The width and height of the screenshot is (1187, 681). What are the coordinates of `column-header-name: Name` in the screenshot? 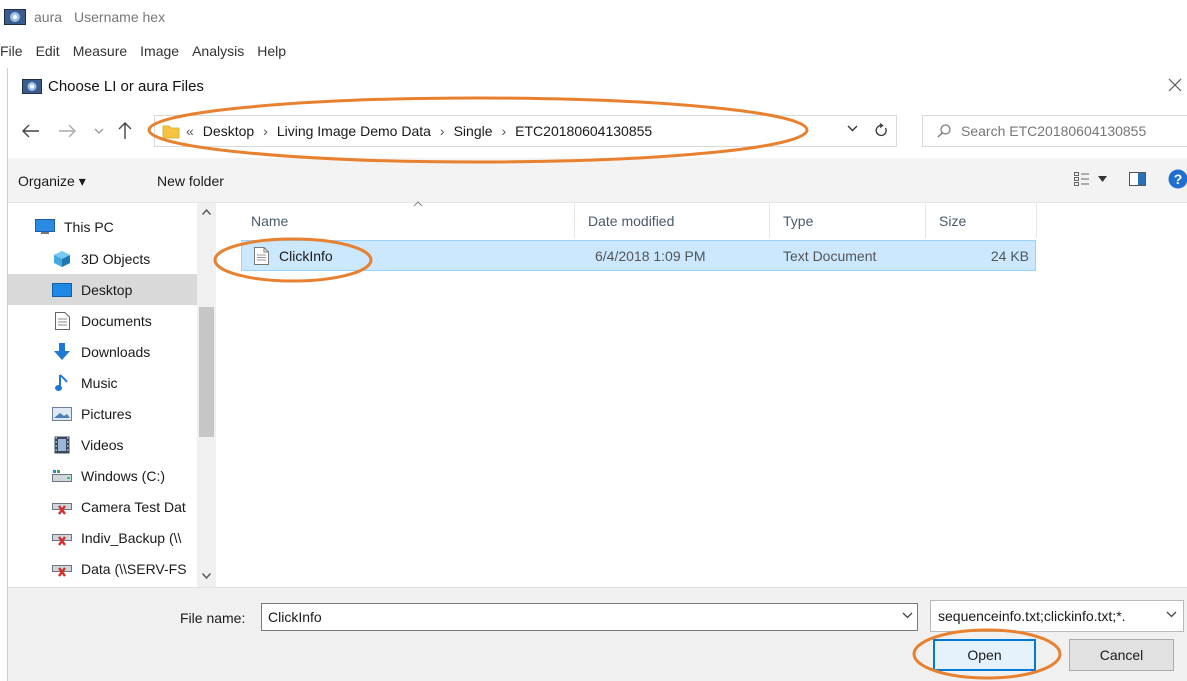 It's located at (269, 220).